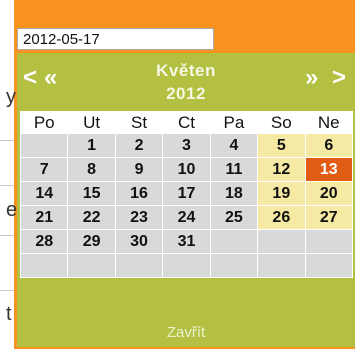 This screenshot has height=349, width=355. What do you see at coordinates (30, 78) in the screenshot?
I see `prev-month-button: <` at bounding box center [30, 78].